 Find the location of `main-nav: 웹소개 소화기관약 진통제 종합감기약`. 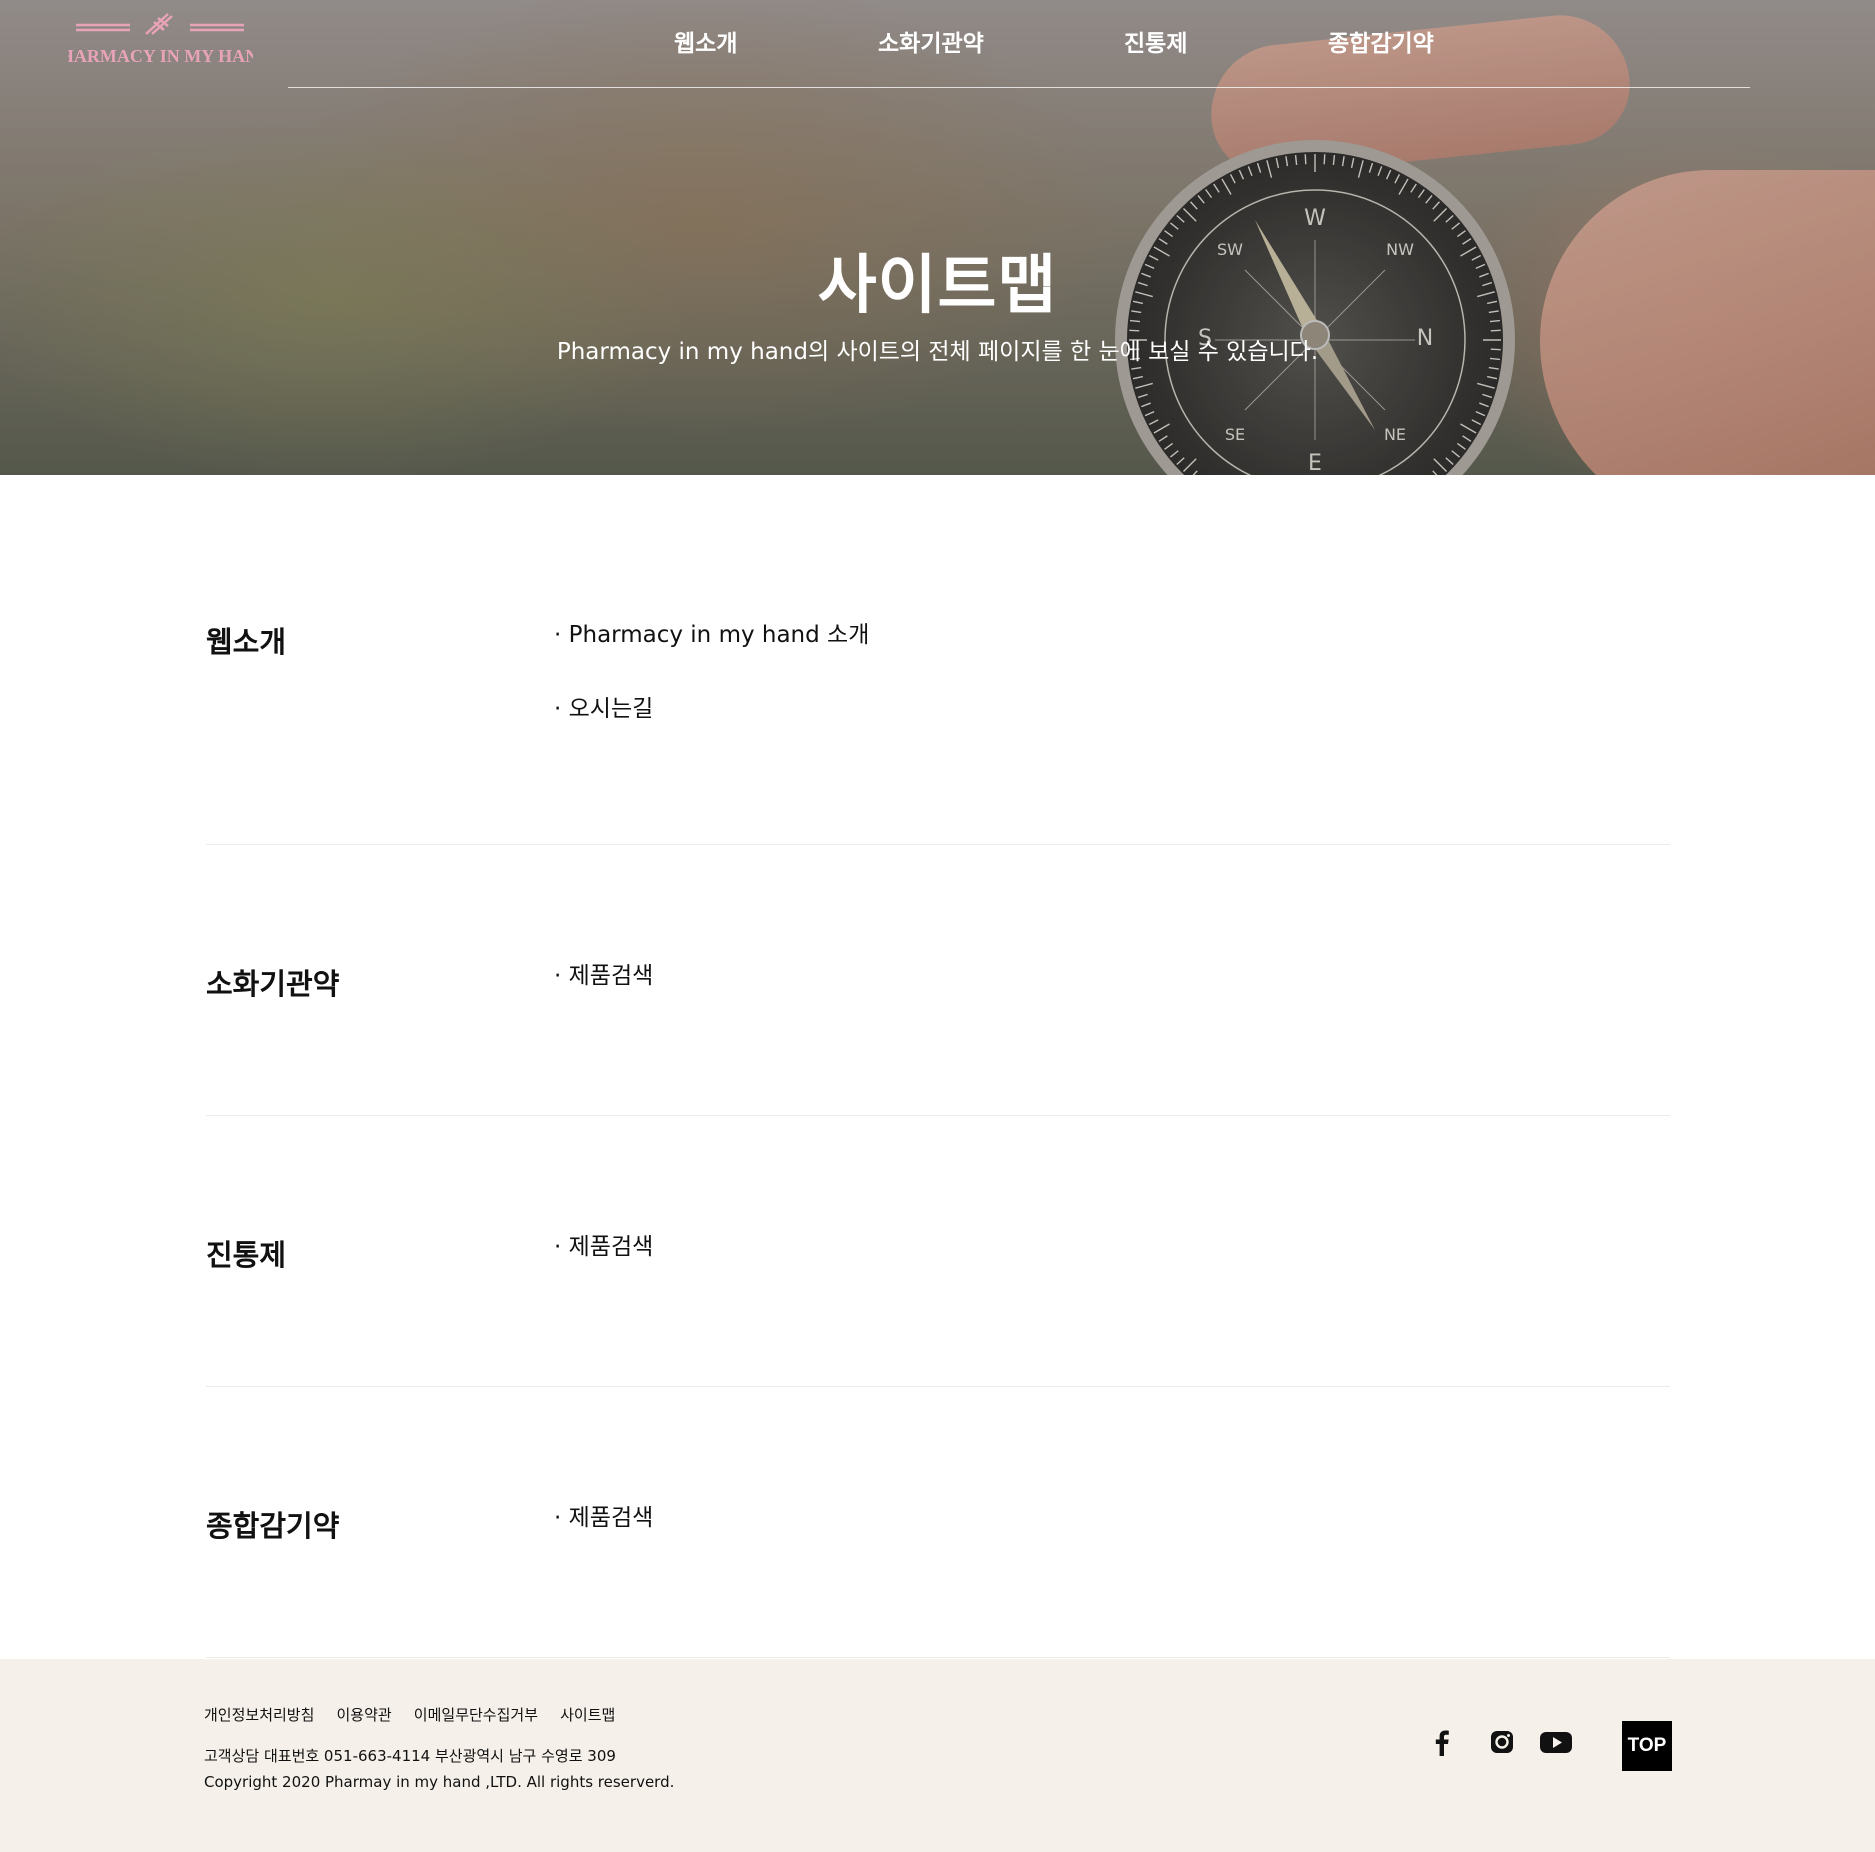

main-nav: 웹소개 소화기관약 진통제 종합감기약 is located at coordinates (937, 44).